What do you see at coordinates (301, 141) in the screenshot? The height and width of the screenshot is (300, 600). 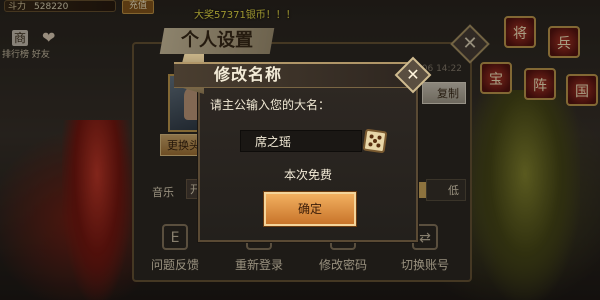 I see `name-input: 席之瑶` at bounding box center [301, 141].